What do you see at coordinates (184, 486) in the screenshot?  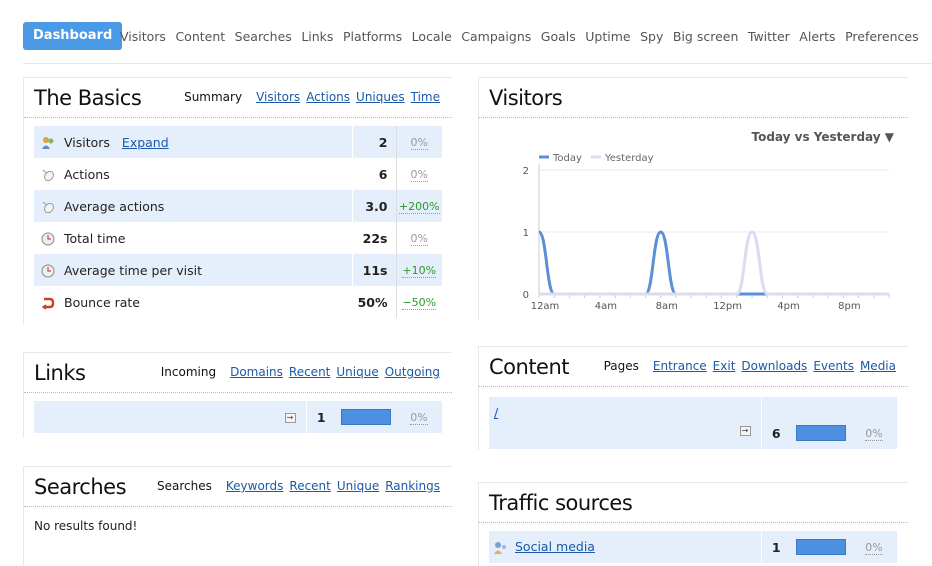 I see `tab-searches: Searches` at bounding box center [184, 486].